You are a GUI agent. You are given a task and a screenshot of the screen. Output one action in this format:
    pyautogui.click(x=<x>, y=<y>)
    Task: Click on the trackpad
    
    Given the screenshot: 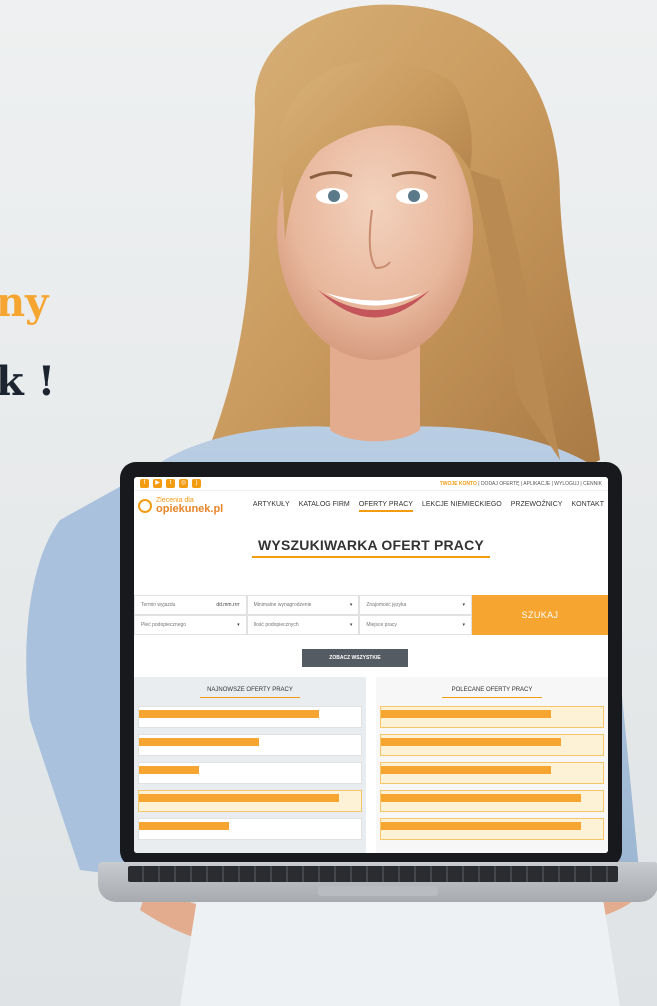 What is the action you would take?
    pyautogui.click(x=378, y=891)
    